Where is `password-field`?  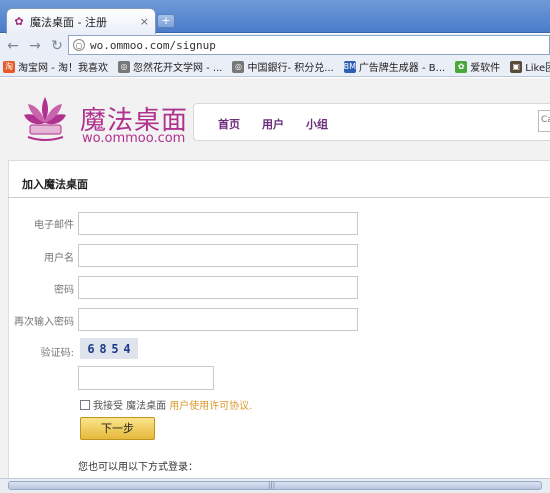
password-field is located at coordinates (218, 287).